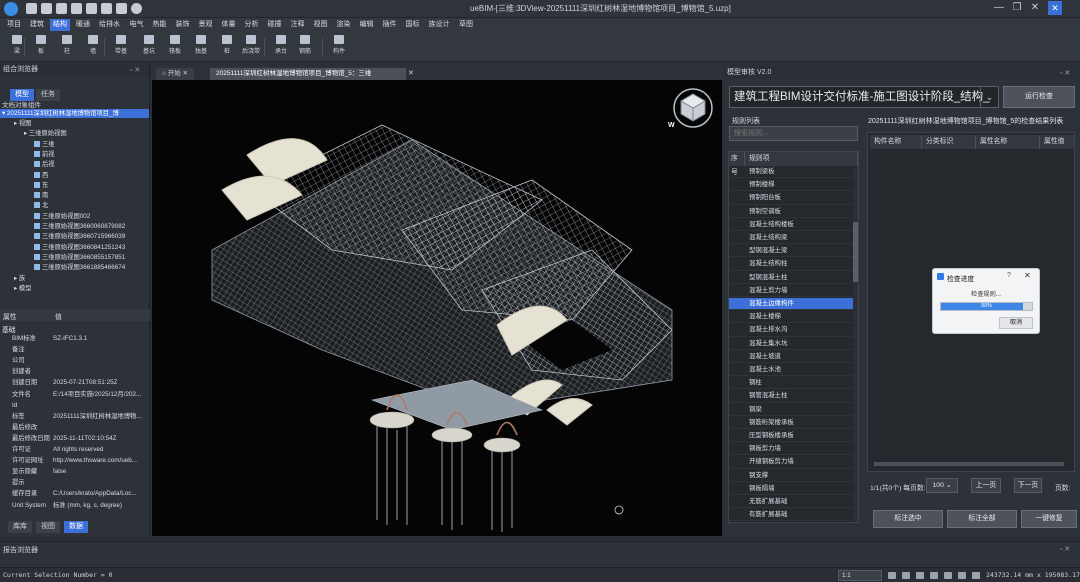  What do you see at coordinates (175, 47) in the screenshot?
I see `toolbar-button-6: 筏板` at bounding box center [175, 47].